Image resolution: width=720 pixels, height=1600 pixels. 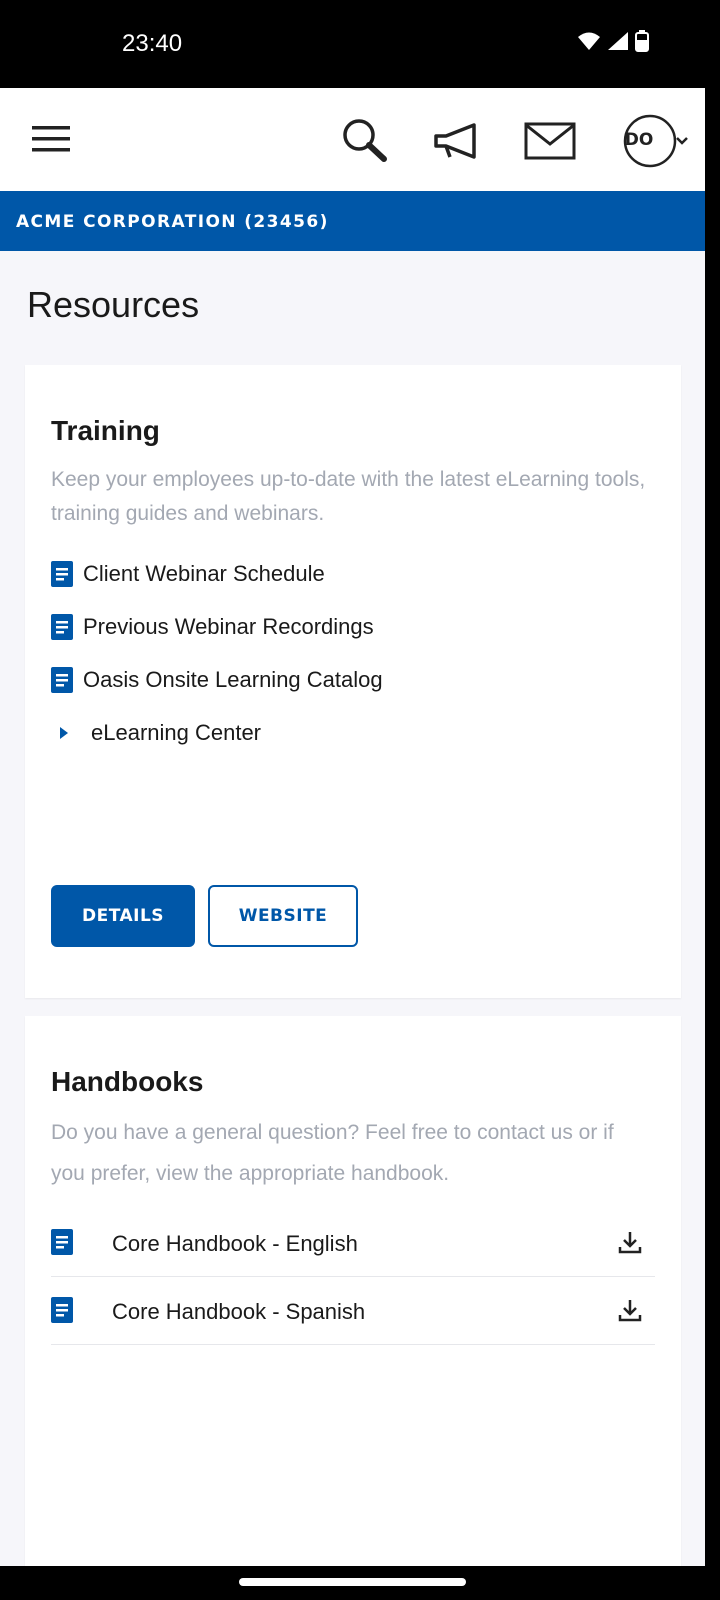 I want to click on training-link-onsite-learning-catalog: Oasis Onsite Learning Catalog, so click(x=217, y=680).